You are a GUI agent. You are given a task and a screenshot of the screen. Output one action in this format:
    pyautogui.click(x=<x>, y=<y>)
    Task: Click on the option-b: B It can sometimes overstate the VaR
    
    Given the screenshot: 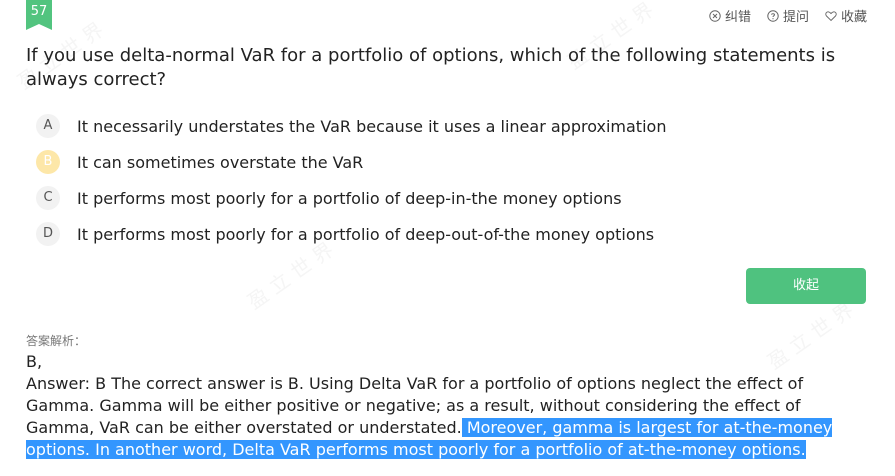 What is the action you would take?
    pyautogui.click(x=351, y=162)
    